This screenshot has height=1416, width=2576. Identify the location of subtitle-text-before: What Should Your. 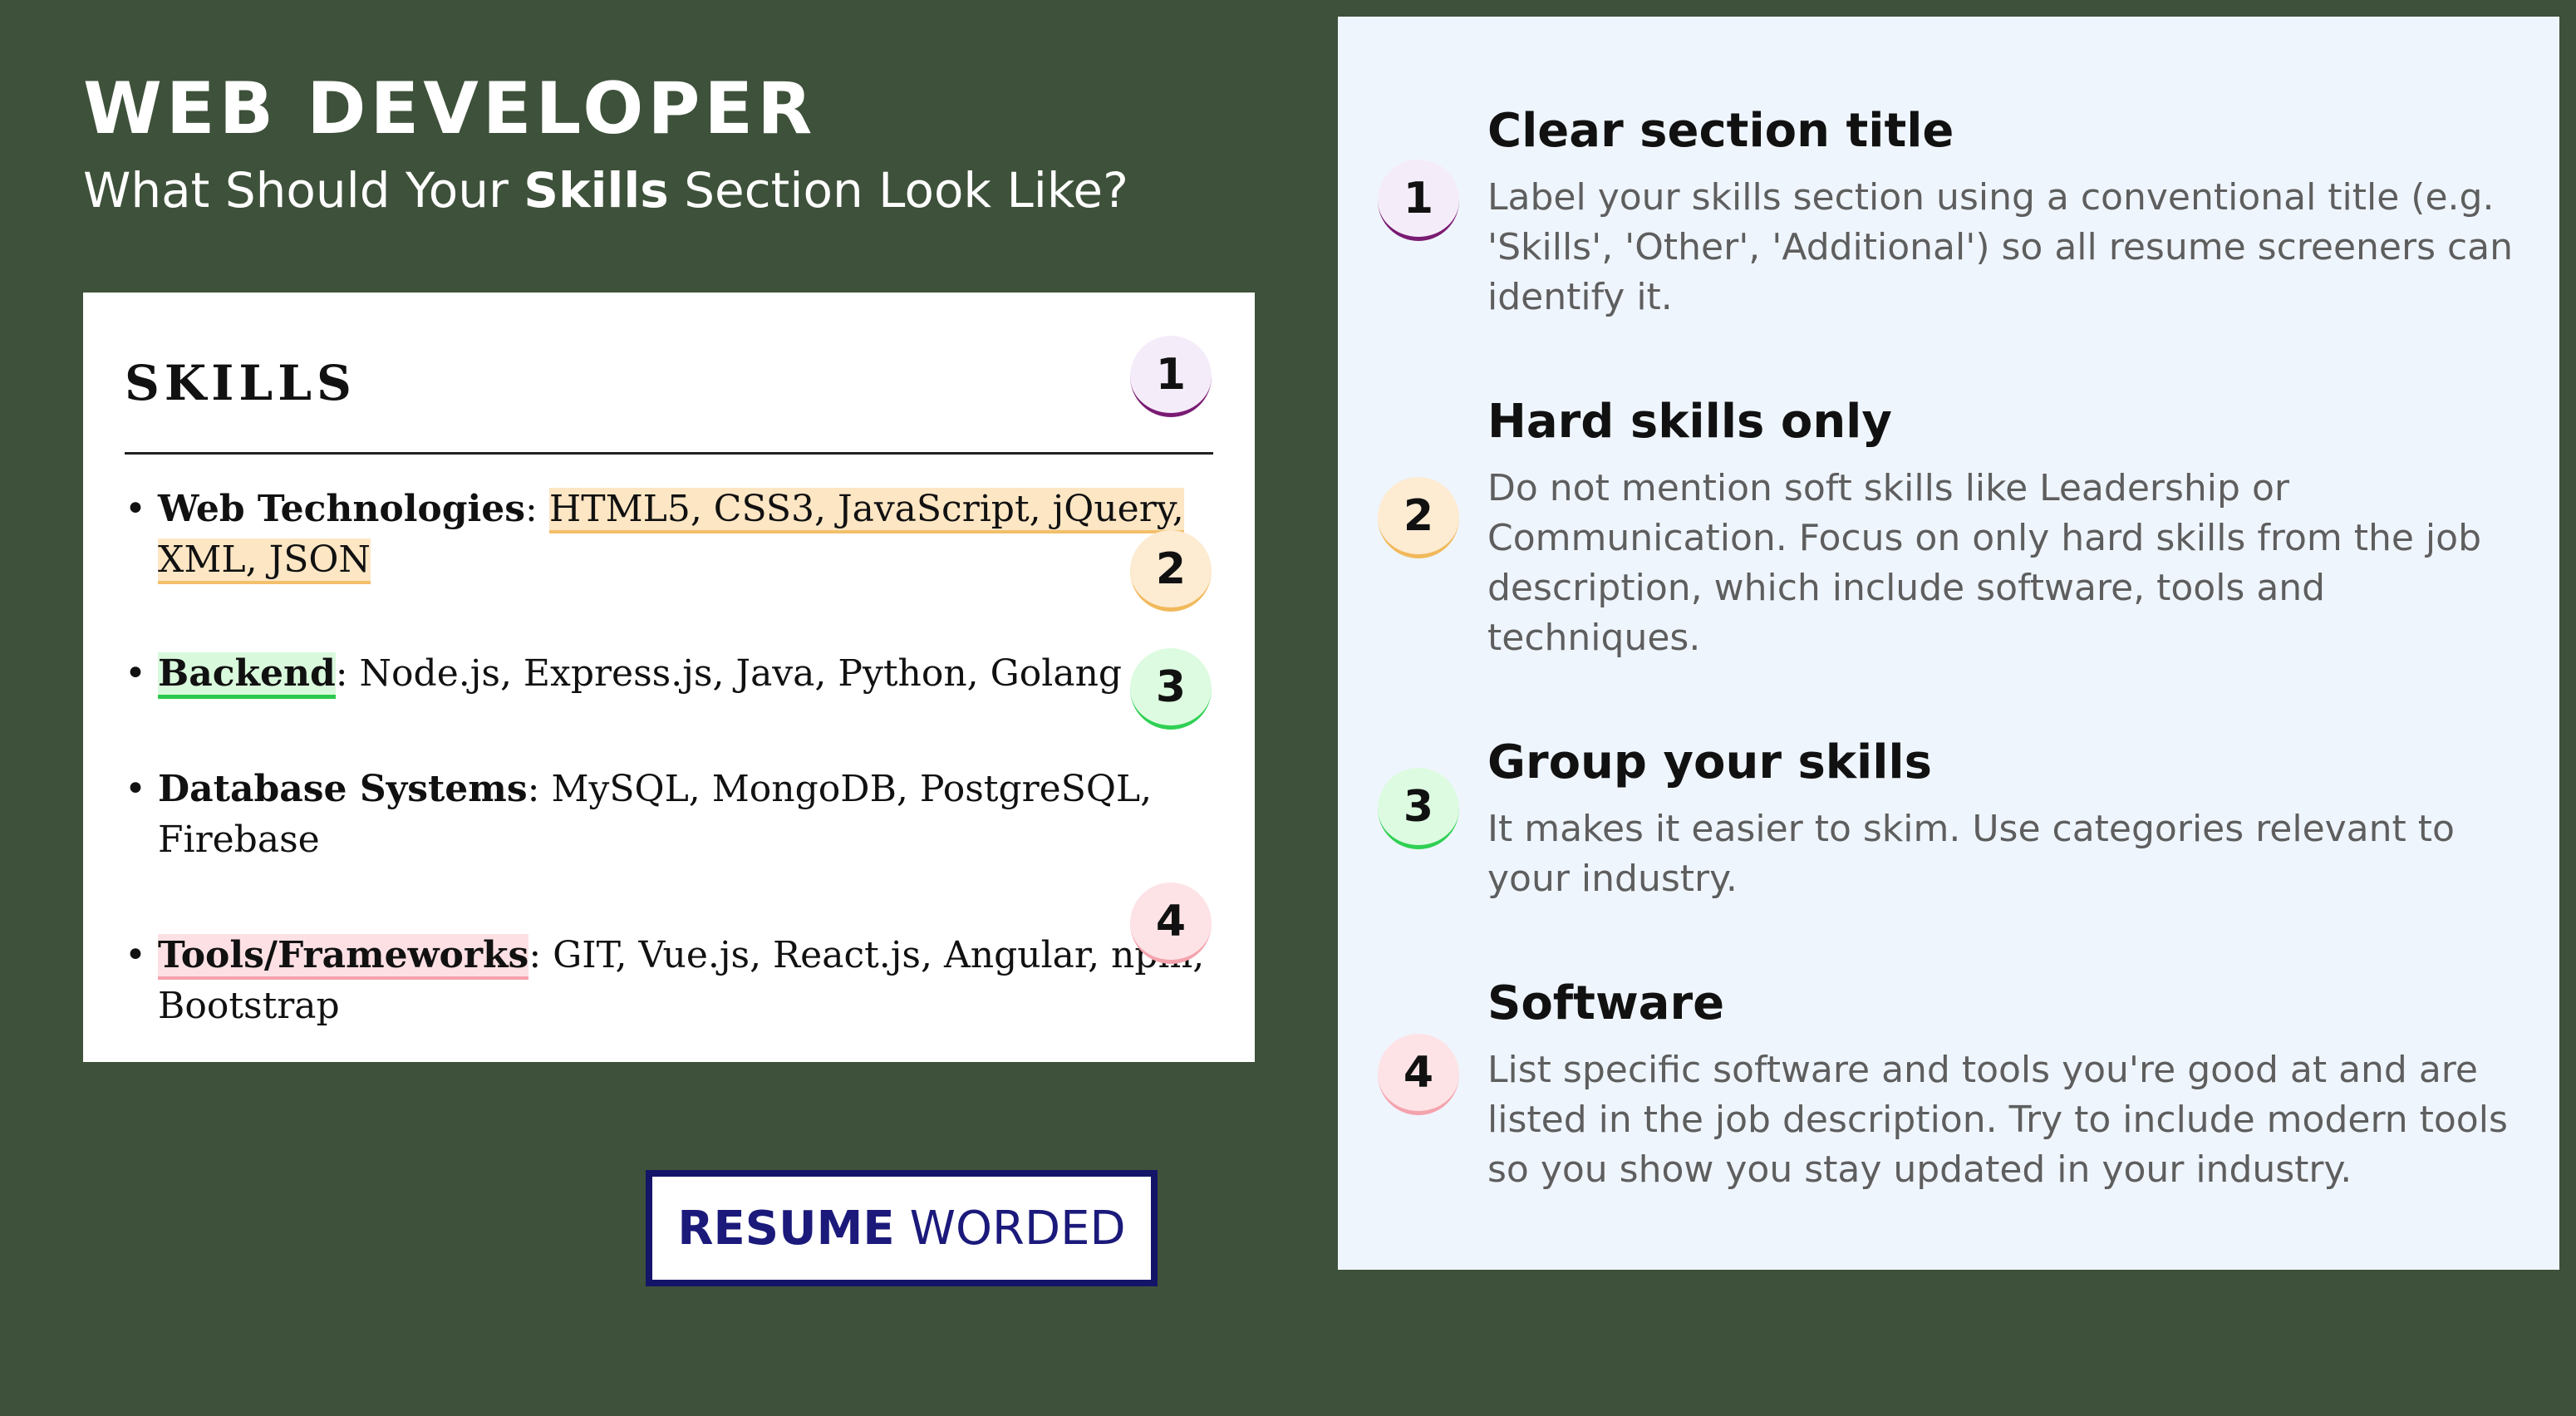
(303, 190).